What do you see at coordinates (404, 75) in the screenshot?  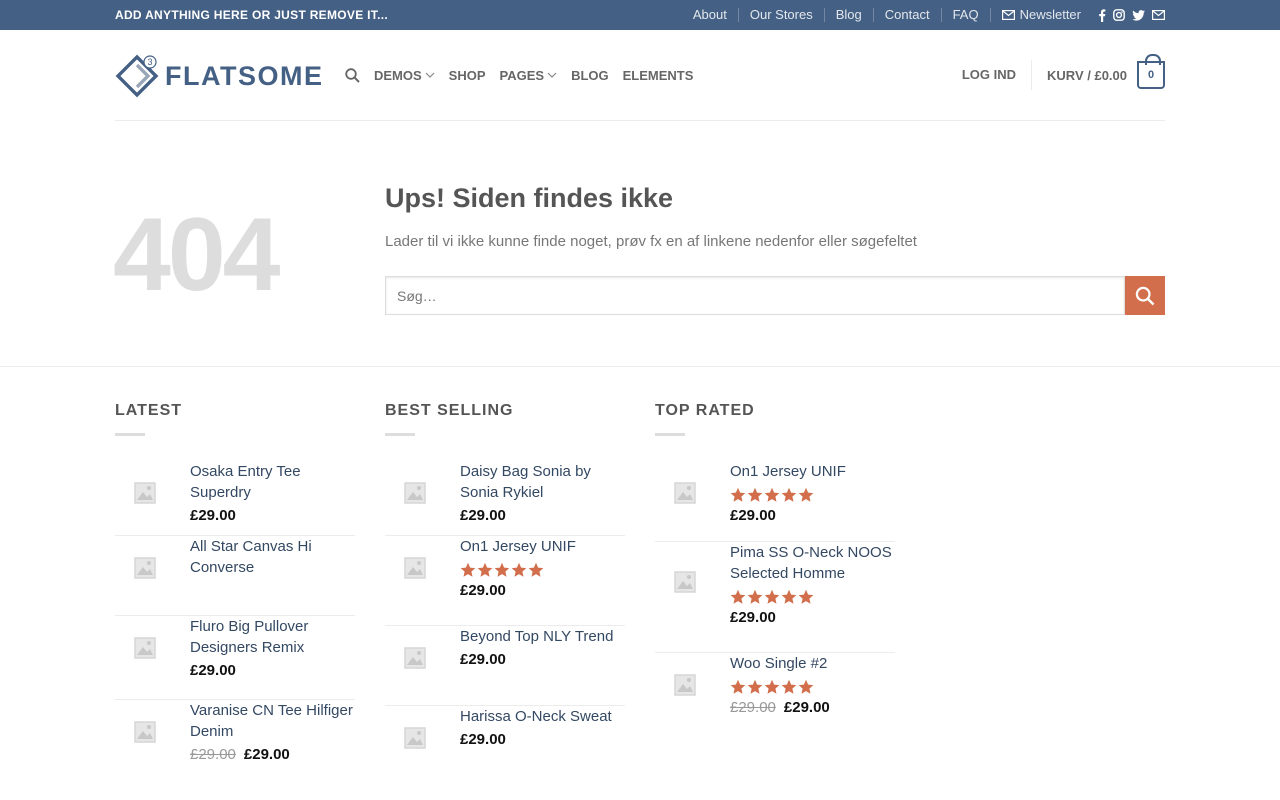 I see `nav-demos: DEMOS` at bounding box center [404, 75].